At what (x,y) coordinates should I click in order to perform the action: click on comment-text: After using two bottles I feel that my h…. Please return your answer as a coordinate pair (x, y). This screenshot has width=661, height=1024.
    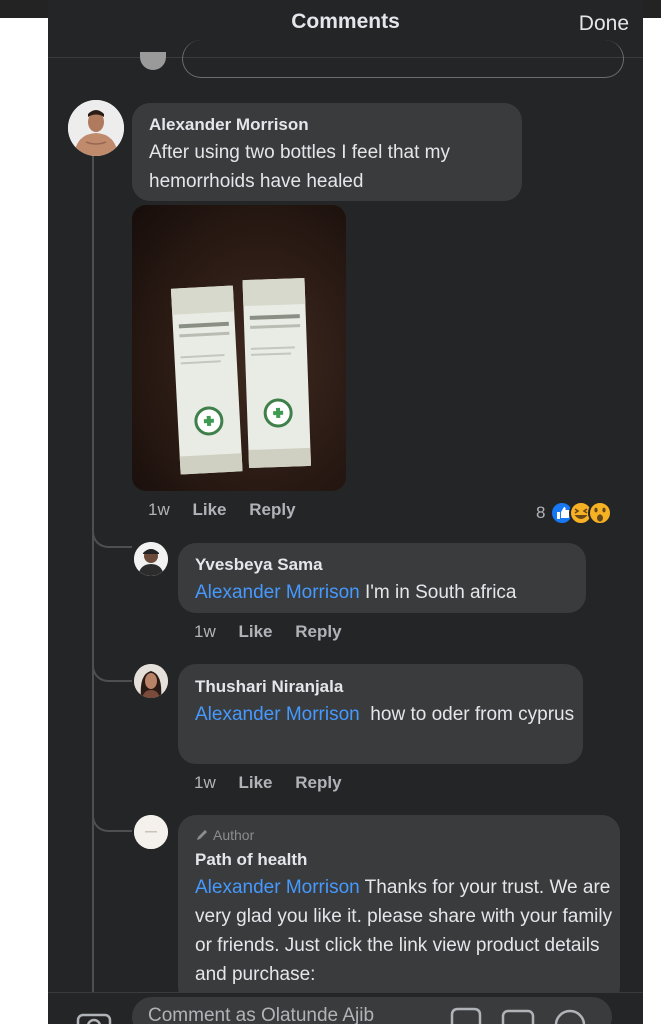
    Looking at the image, I should click on (299, 167).